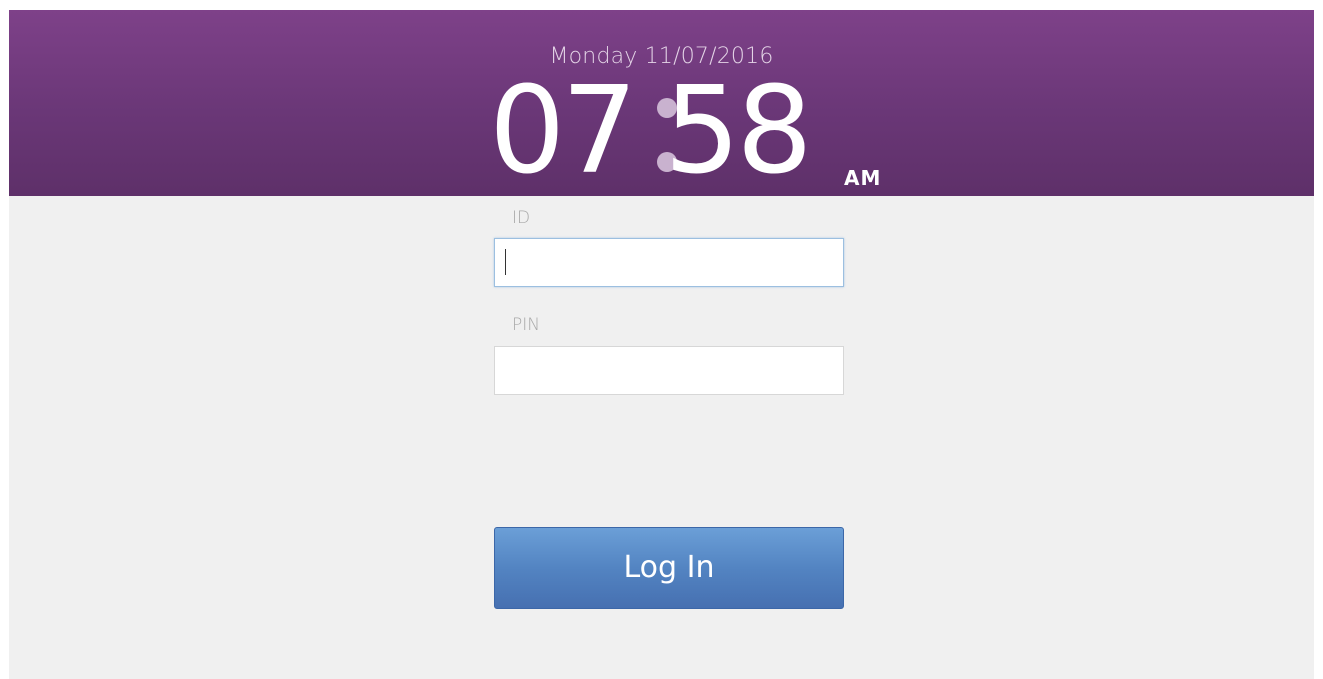 The width and height of the screenshot is (1323, 679). What do you see at coordinates (669, 262) in the screenshot?
I see `id-input` at bounding box center [669, 262].